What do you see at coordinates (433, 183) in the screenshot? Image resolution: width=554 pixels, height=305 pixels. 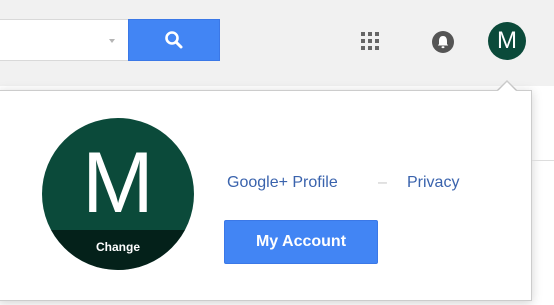 I see `privacy-link: Privacy` at bounding box center [433, 183].